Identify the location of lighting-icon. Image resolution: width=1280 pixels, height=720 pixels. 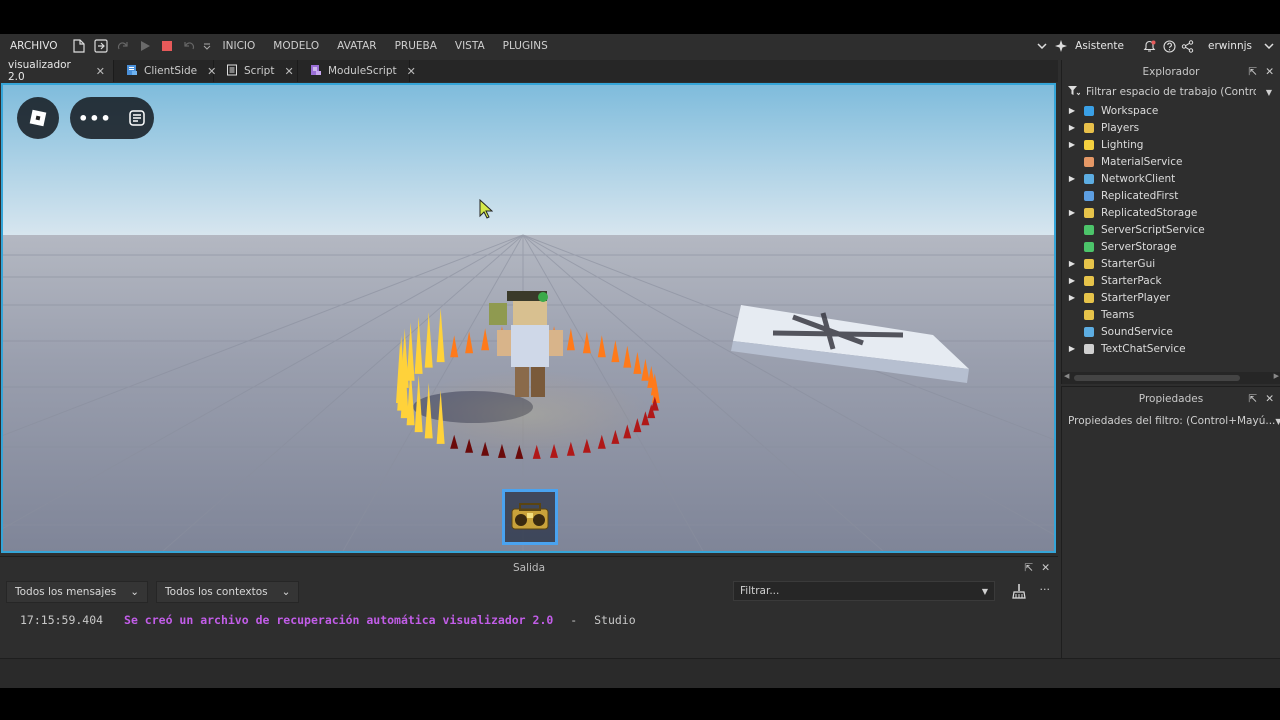
(1088, 144).